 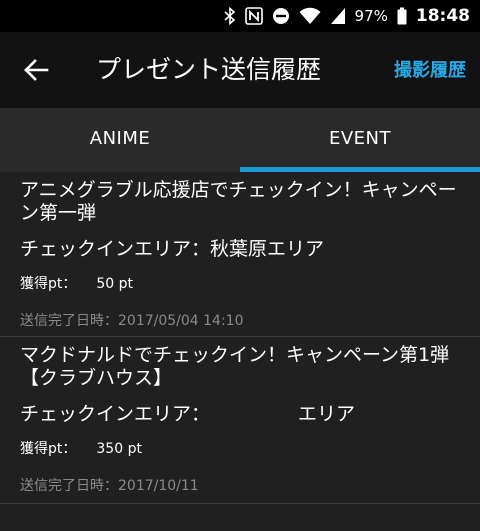 I want to click on area-name: 秋葉原エリア, so click(x=267, y=249).